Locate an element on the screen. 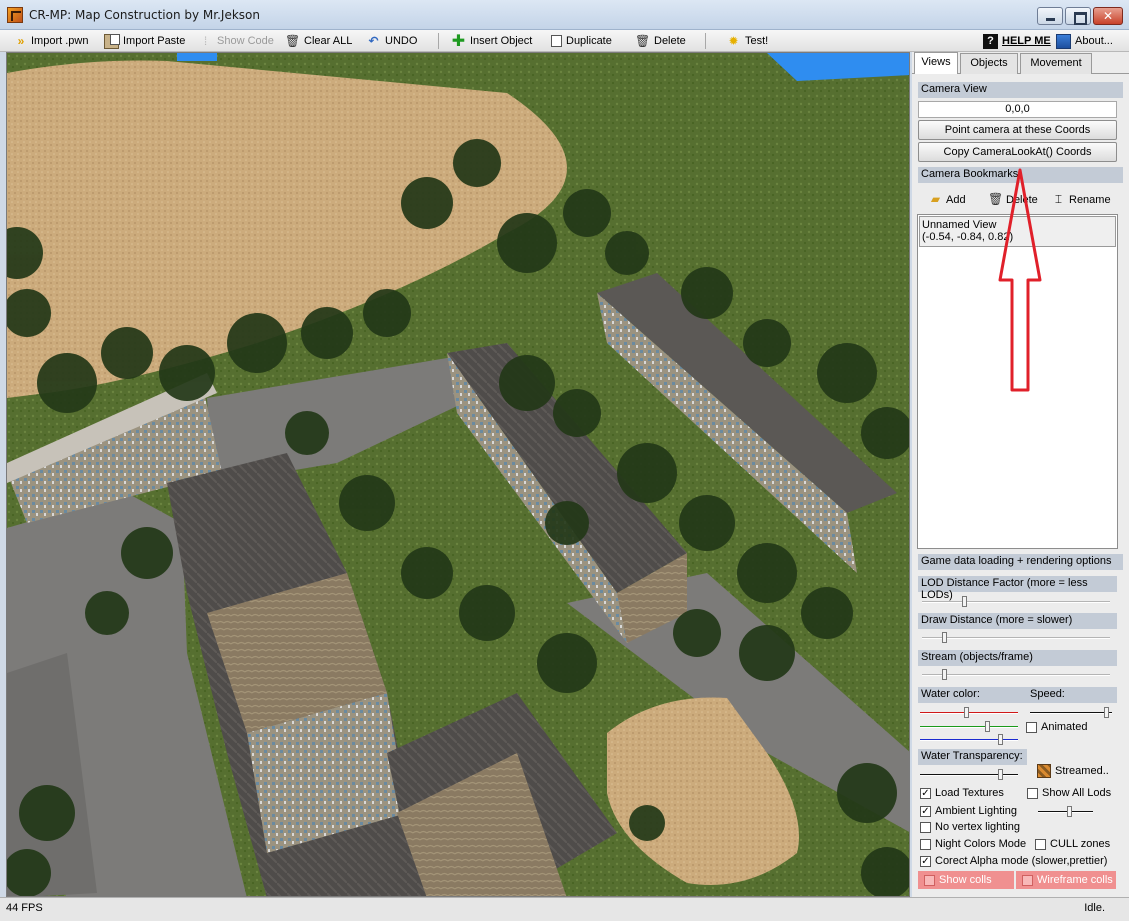 The image size is (1129, 921). stream-label: Stream (objects/frame) is located at coordinates (1017, 658).